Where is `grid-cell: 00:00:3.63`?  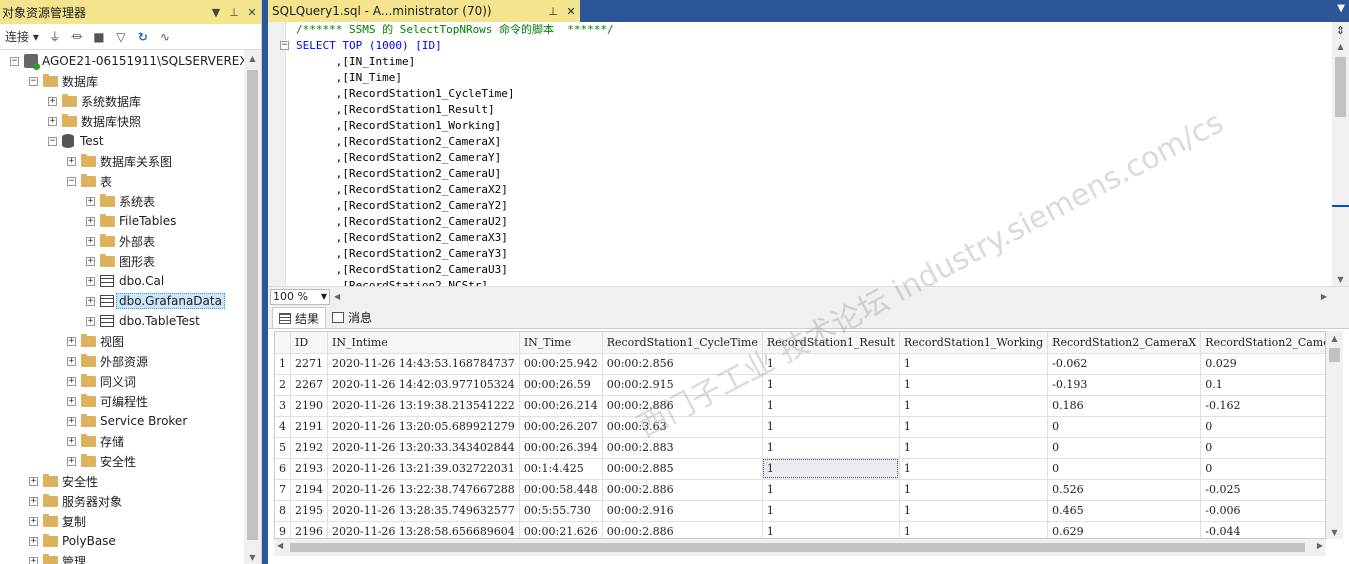
grid-cell: 00:00:3.63 is located at coordinates (682, 427).